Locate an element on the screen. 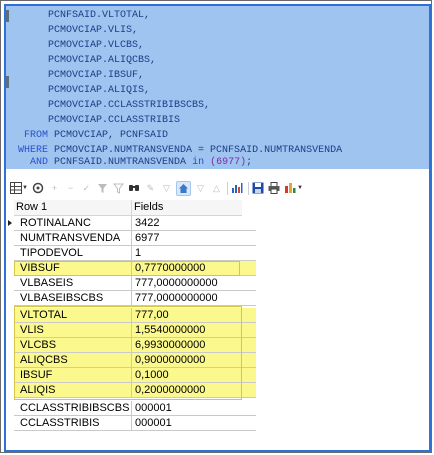 This screenshot has height=455, width=434. add-icon: + is located at coordinates (54, 188).